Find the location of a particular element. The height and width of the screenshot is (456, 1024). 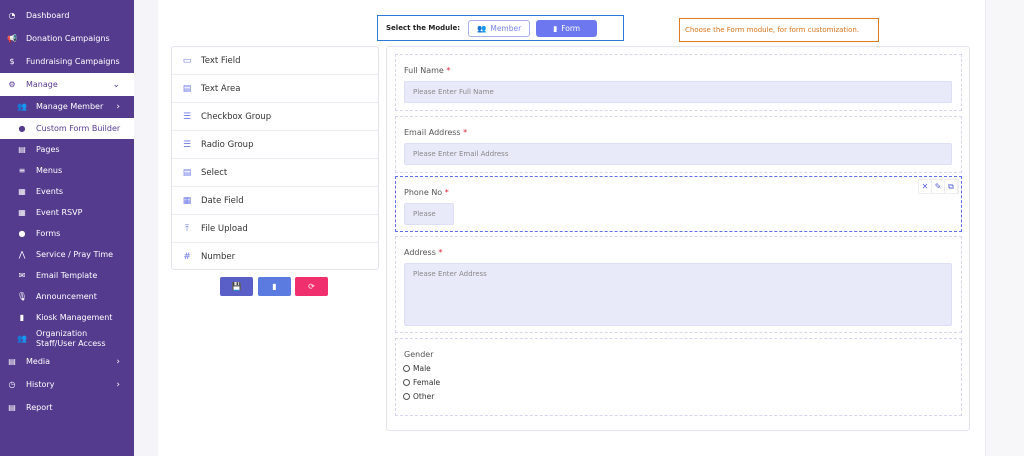

megaphone-icon: 📢 is located at coordinates (12, 38).